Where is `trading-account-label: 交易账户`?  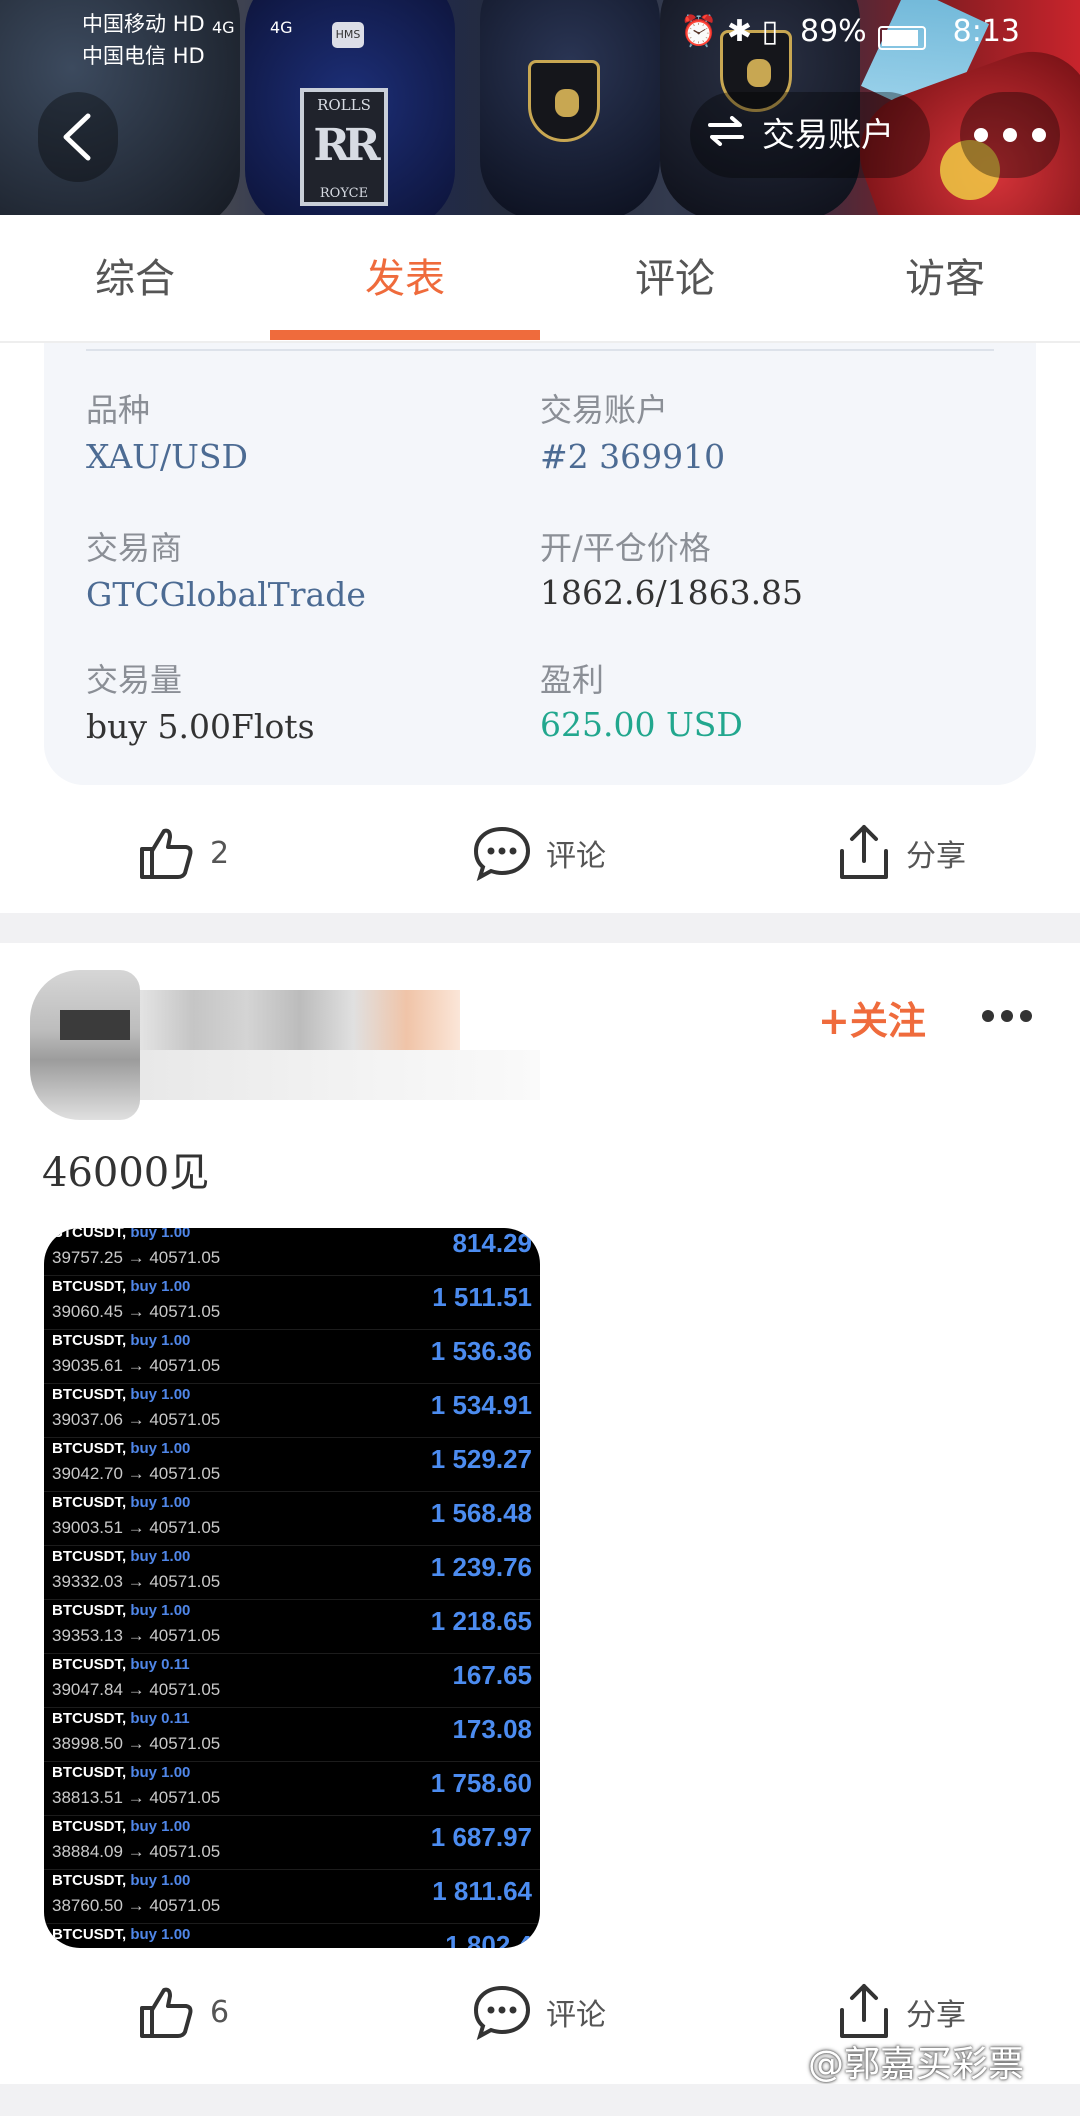 trading-account-label: 交易账户 is located at coordinates (828, 134).